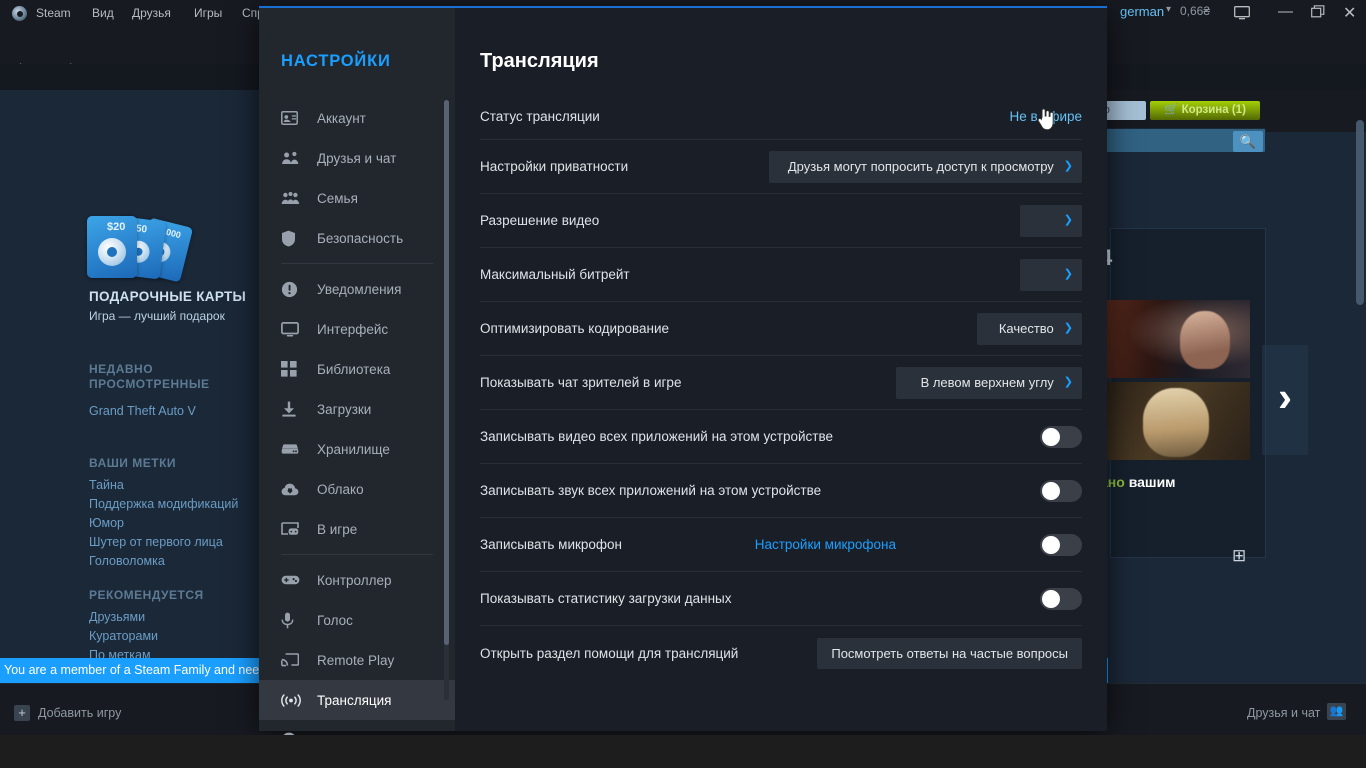 This screenshot has width=1366, height=768. What do you see at coordinates (145, 249) in the screenshot?
I see `giftcards-image: ₽1000 €50 $20` at bounding box center [145, 249].